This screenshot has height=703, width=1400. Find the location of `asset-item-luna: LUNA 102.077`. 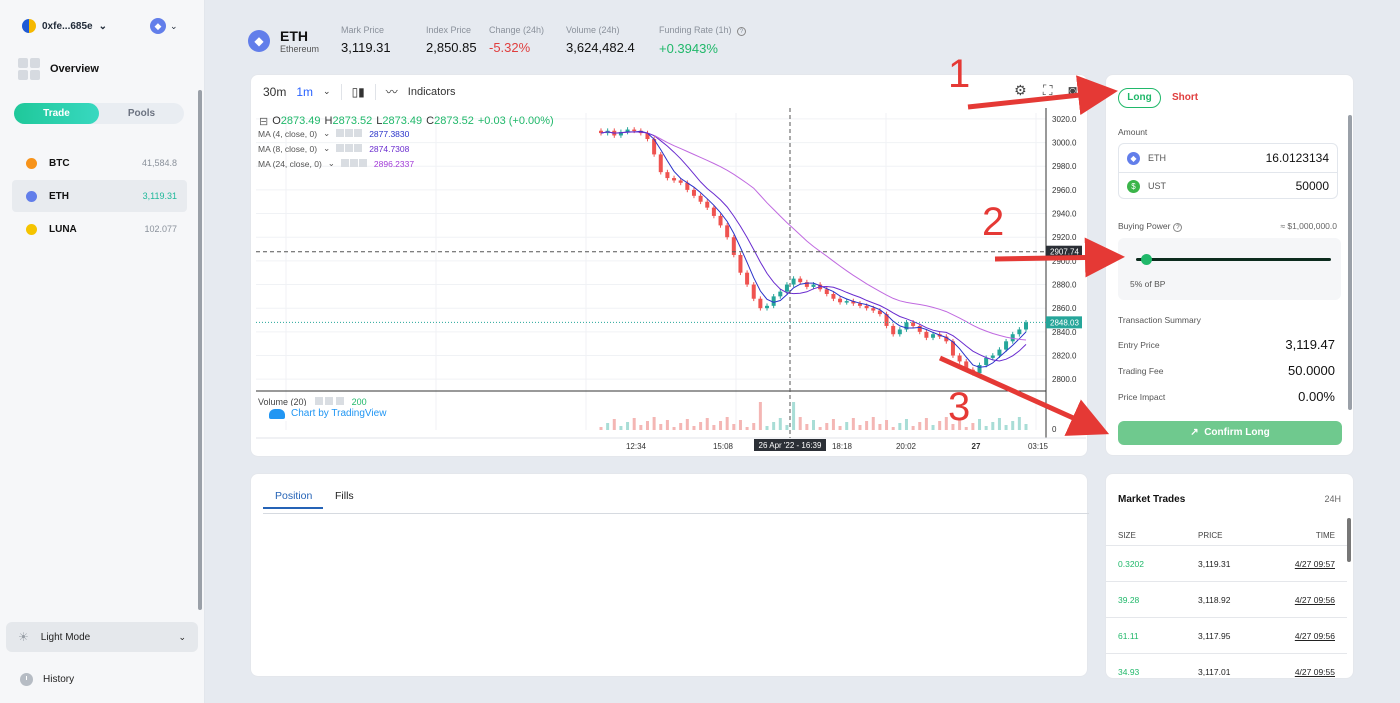

asset-item-luna: LUNA 102.077 is located at coordinates (99, 229).